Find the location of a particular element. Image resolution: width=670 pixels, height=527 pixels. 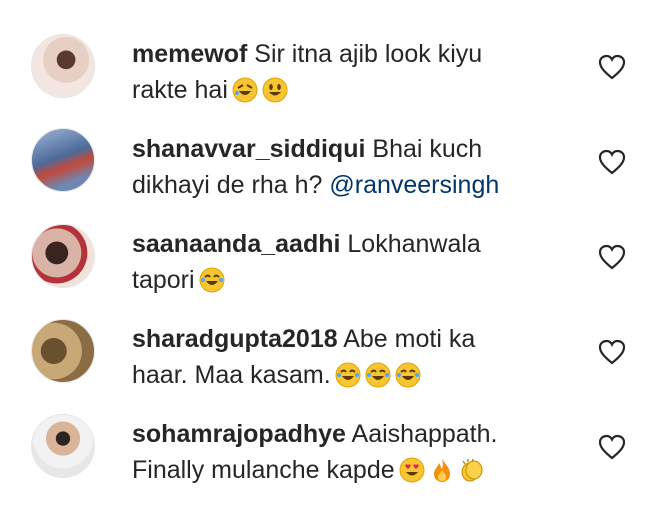

comment-body-line2: tapori is located at coordinates (163, 280).